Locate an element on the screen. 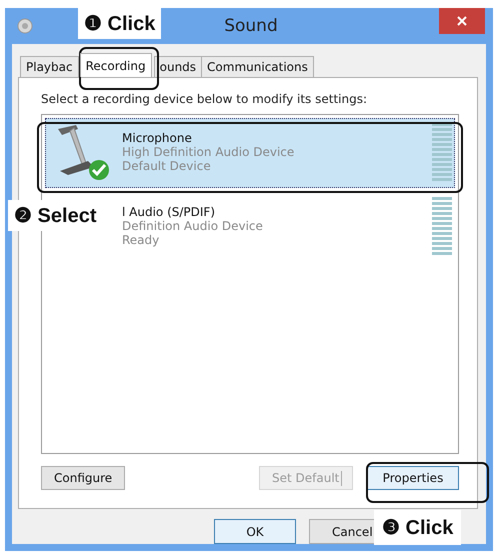 The height and width of the screenshot is (555, 497). instruction-text: Select a recording device below to modify its settings: is located at coordinates (204, 99).